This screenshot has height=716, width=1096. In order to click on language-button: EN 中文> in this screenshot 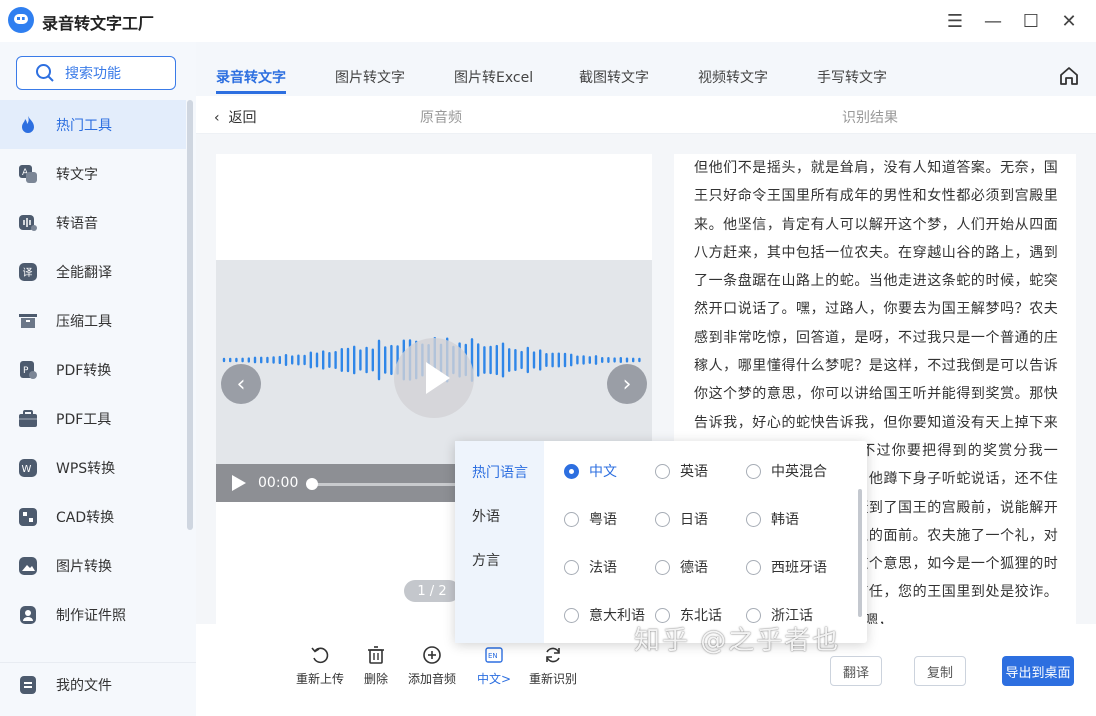, I will do `click(494, 665)`.